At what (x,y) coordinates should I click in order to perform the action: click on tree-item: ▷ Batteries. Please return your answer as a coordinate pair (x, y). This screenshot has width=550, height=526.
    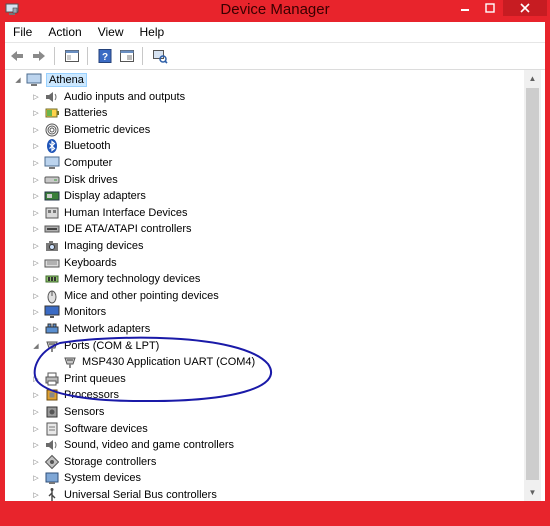
    Looking at the image, I should click on (69, 113).